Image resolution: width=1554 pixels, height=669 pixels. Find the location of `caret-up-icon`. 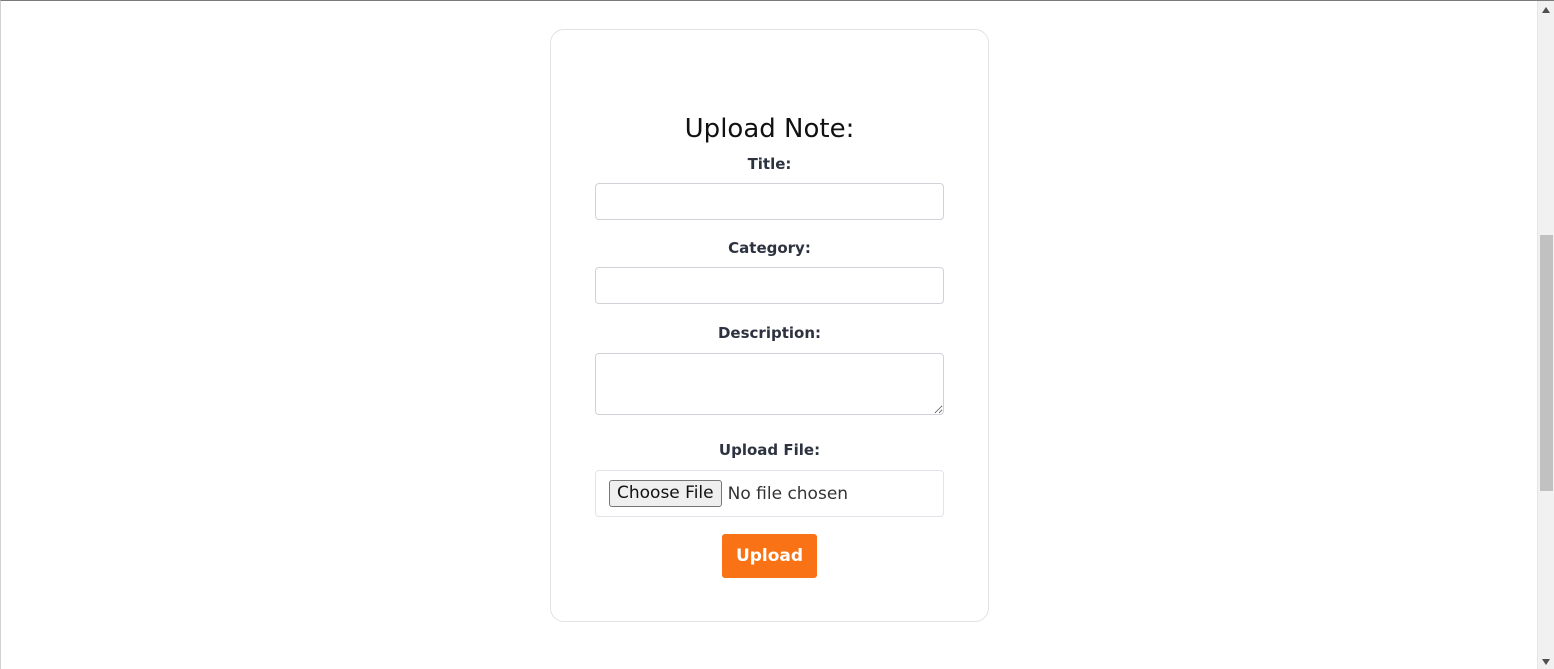

caret-up-icon is located at coordinates (1546, 9).